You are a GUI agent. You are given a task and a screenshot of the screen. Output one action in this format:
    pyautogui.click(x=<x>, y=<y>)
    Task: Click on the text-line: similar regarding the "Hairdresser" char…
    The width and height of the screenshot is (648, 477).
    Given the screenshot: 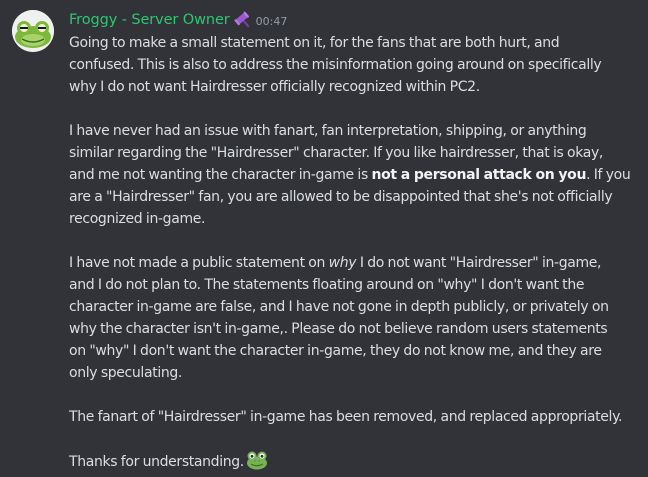 What is the action you would take?
    pyautogui.click(x=336, y=153)
    